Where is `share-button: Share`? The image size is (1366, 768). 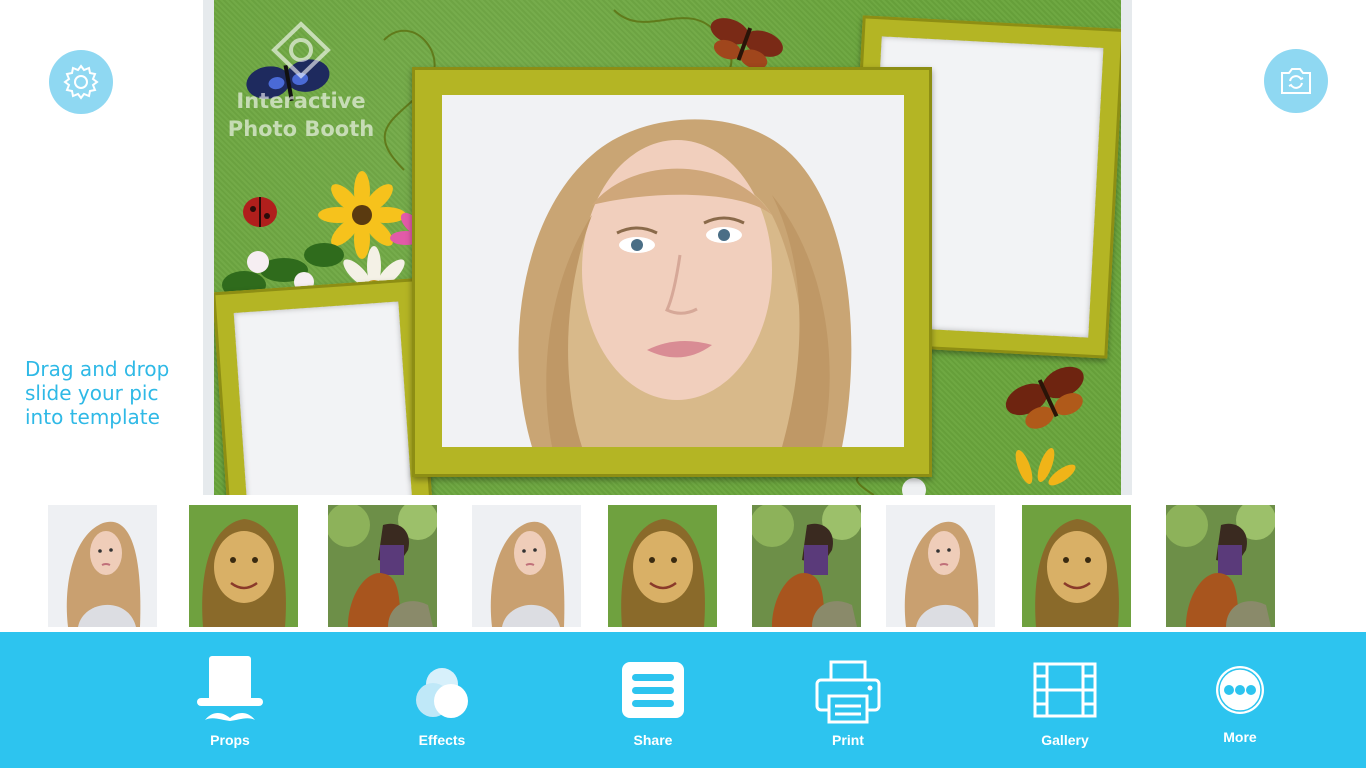 share-button: Share is located at coordinates (653, 700).